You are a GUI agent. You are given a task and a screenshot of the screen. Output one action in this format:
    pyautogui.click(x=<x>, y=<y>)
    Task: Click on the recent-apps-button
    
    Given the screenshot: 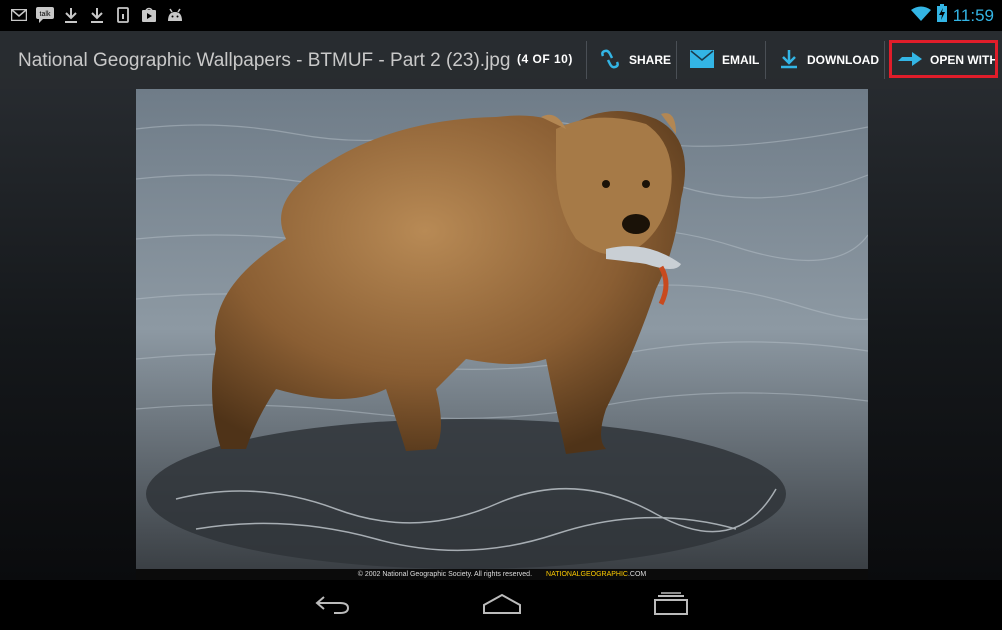 What is the action you would take?
    pyautogui.click(x=671, y=606)
    